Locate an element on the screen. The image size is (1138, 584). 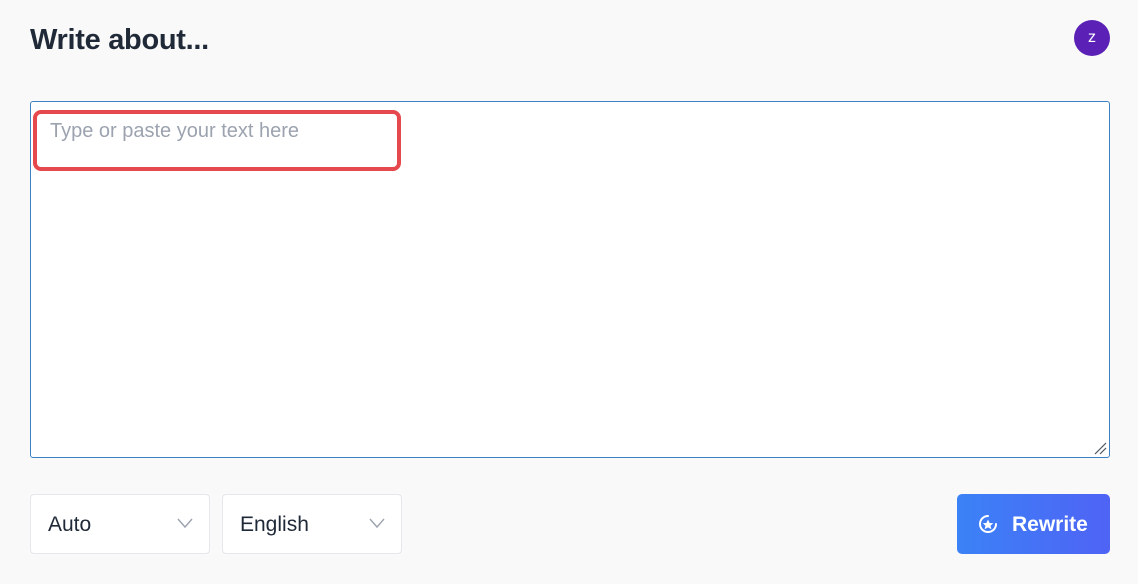
language-select: English is located at coordinates (312, 524).